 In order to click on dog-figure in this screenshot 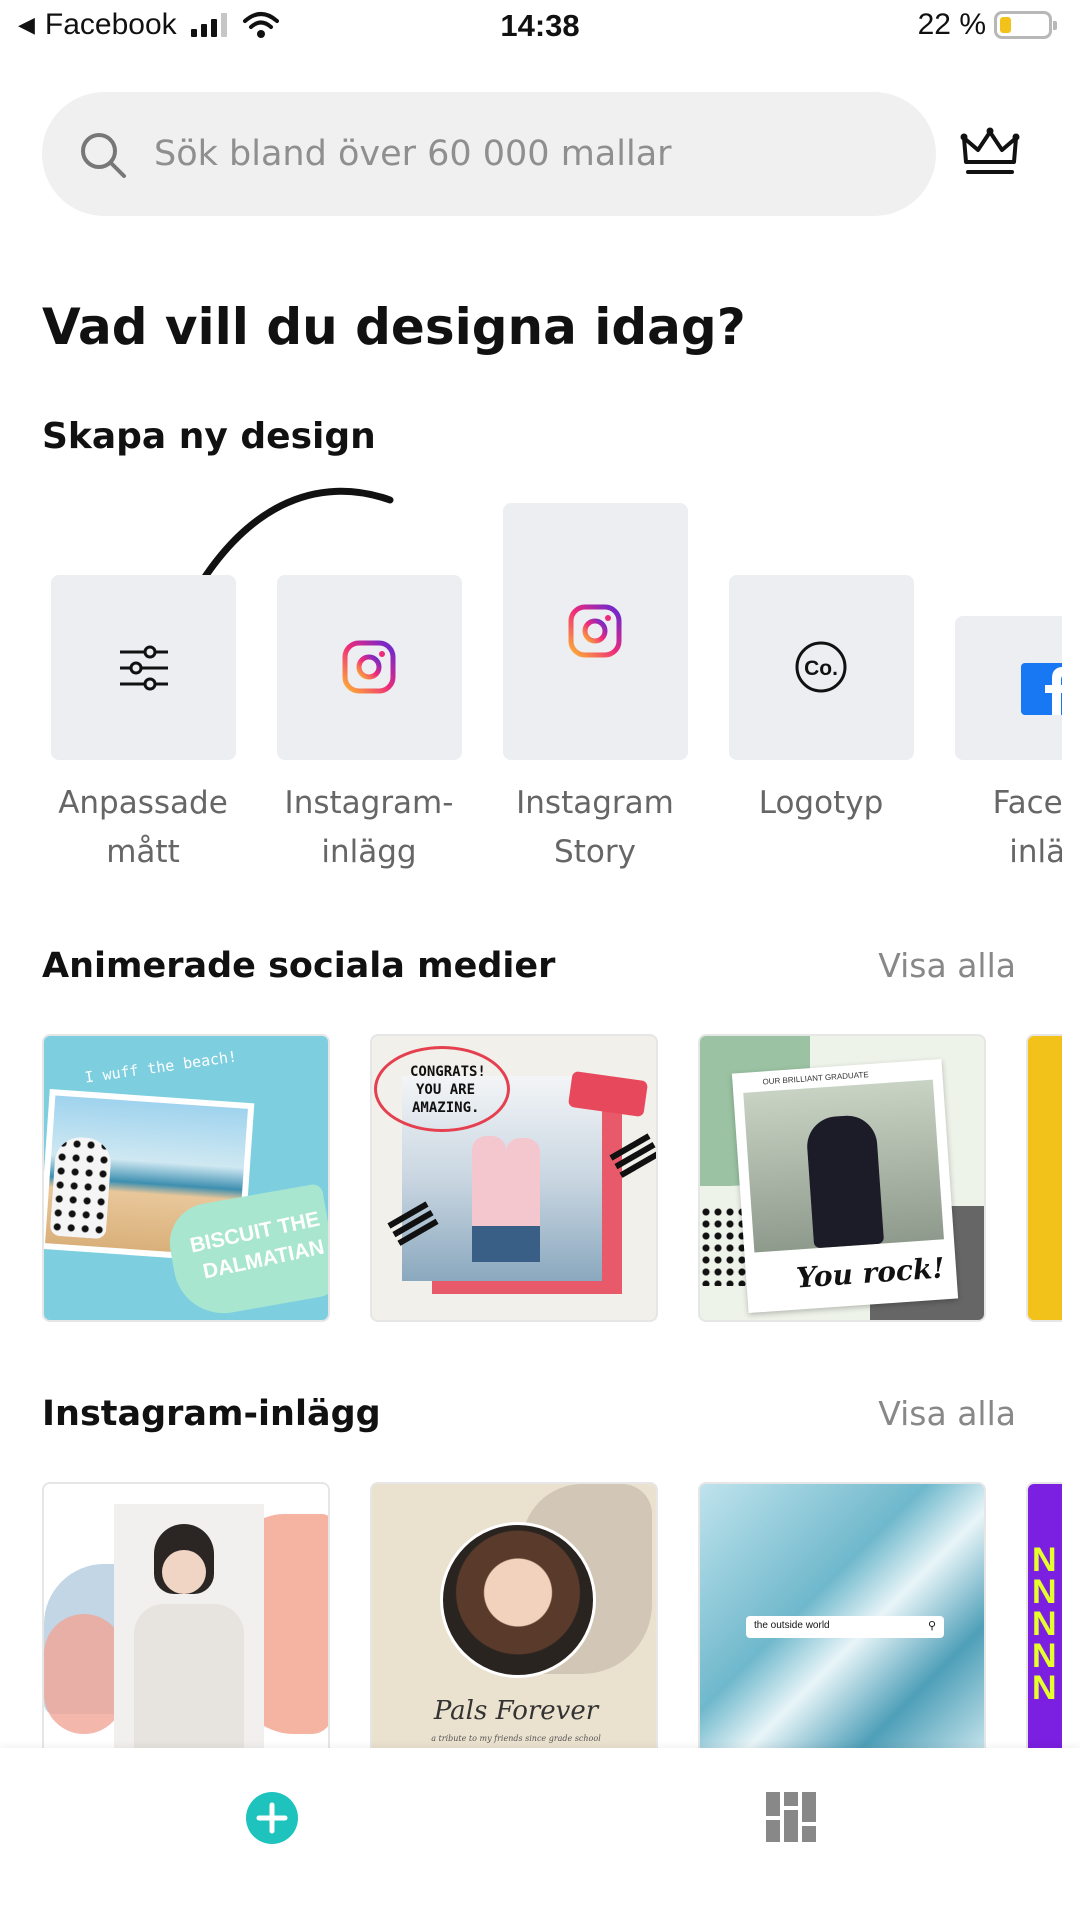, I will do `click(81, 1187)`.